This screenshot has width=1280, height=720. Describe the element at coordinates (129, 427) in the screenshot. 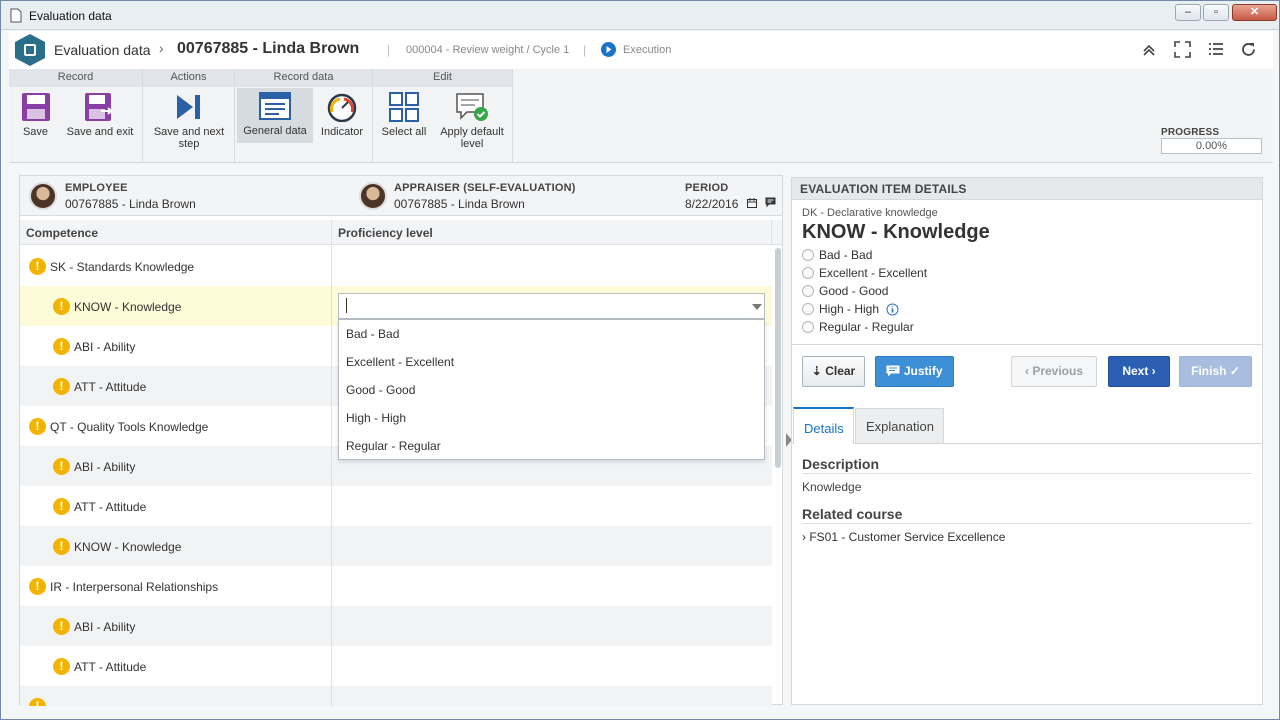

I see `row-label: QT - Quality Tools Knowledge` at that location.